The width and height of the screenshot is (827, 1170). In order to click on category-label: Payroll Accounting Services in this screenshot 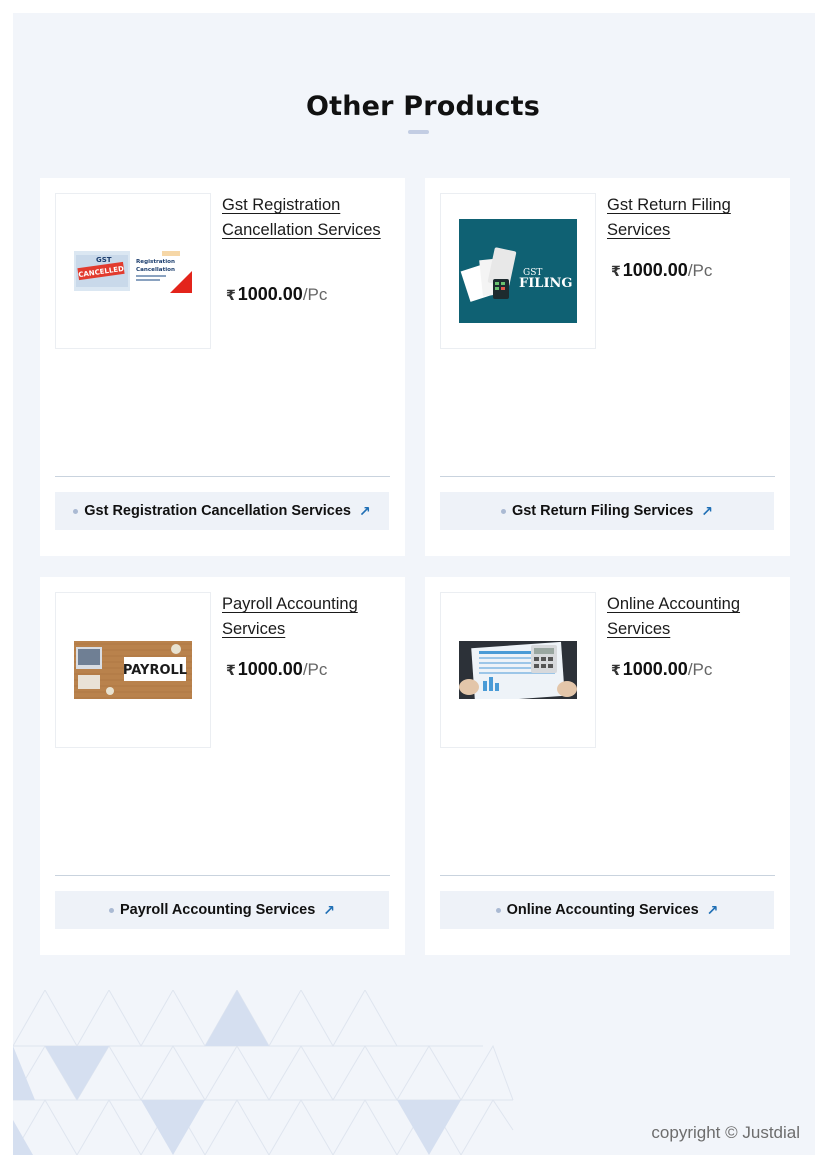, I will do `click(217, 910)`.